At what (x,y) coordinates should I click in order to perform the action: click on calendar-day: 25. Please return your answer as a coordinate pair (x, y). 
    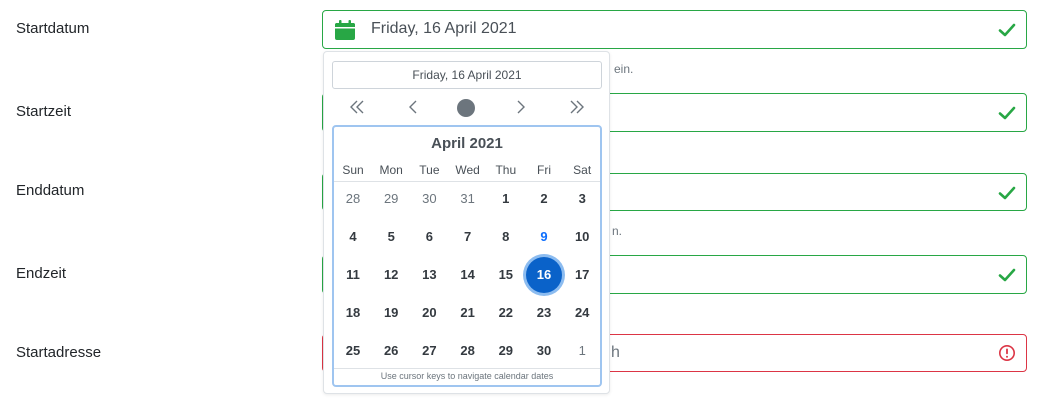
    Looking at the image, I should click on (353, 351).